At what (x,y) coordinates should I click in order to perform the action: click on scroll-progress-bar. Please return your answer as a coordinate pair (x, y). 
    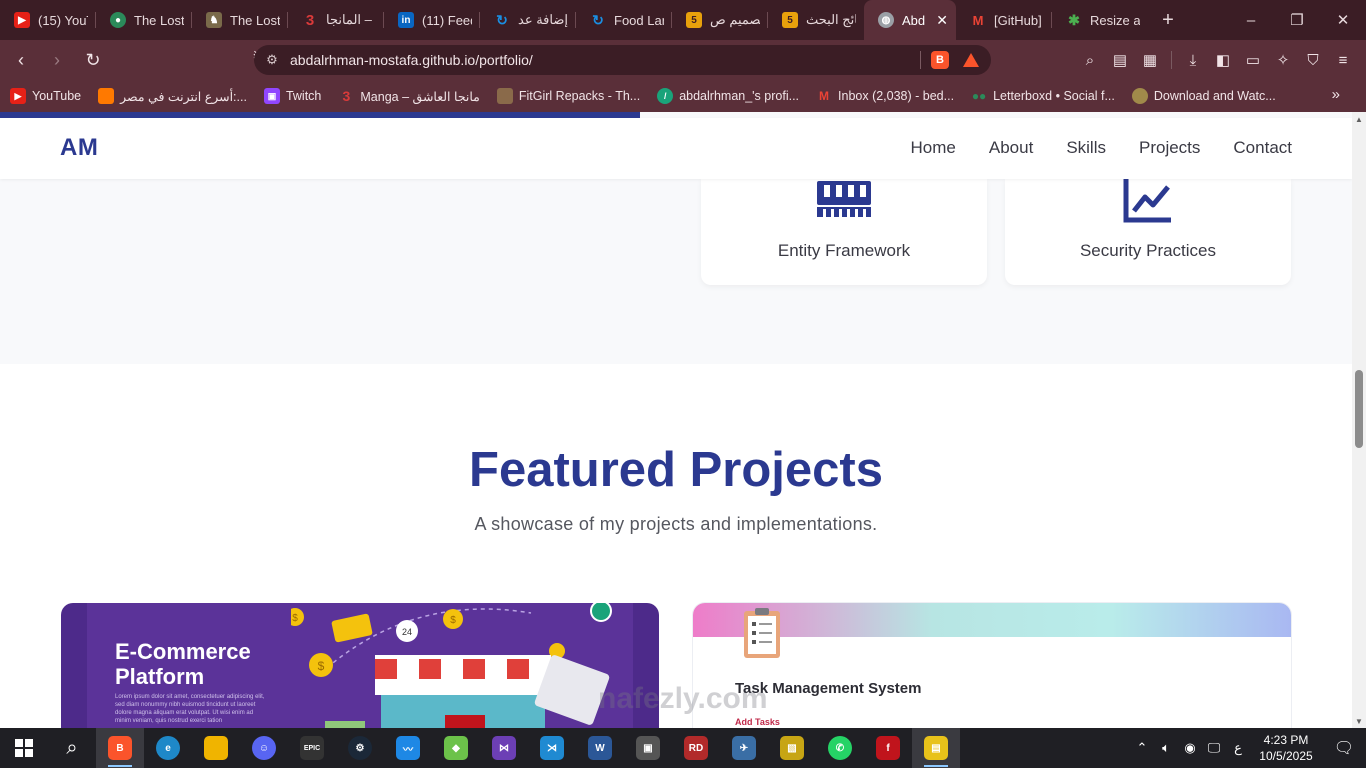
    Looking at the image, I should click on (320, 115).